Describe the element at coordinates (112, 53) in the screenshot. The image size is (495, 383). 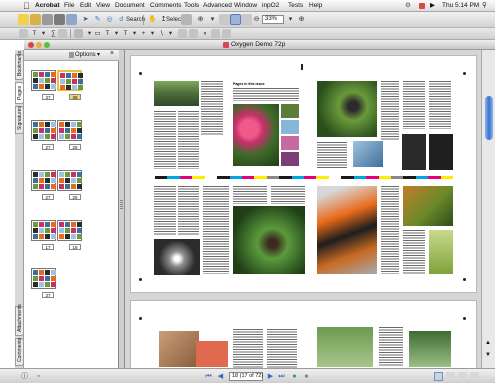
I see `close-panel-icon: ×` at that location.